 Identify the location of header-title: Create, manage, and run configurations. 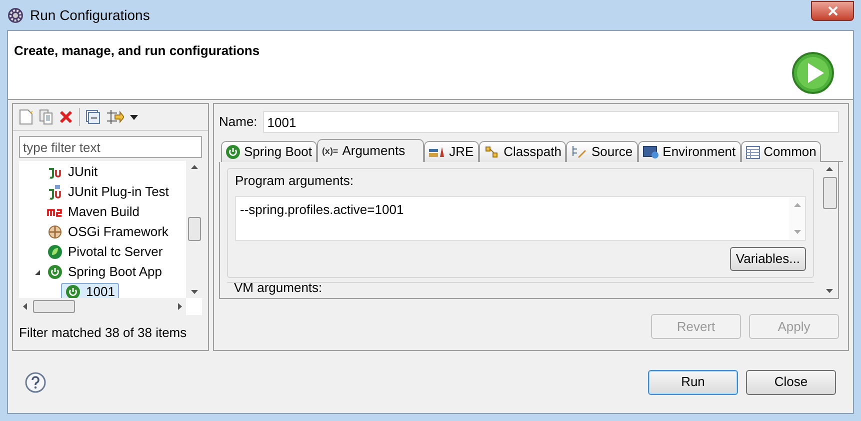
(137, 51).